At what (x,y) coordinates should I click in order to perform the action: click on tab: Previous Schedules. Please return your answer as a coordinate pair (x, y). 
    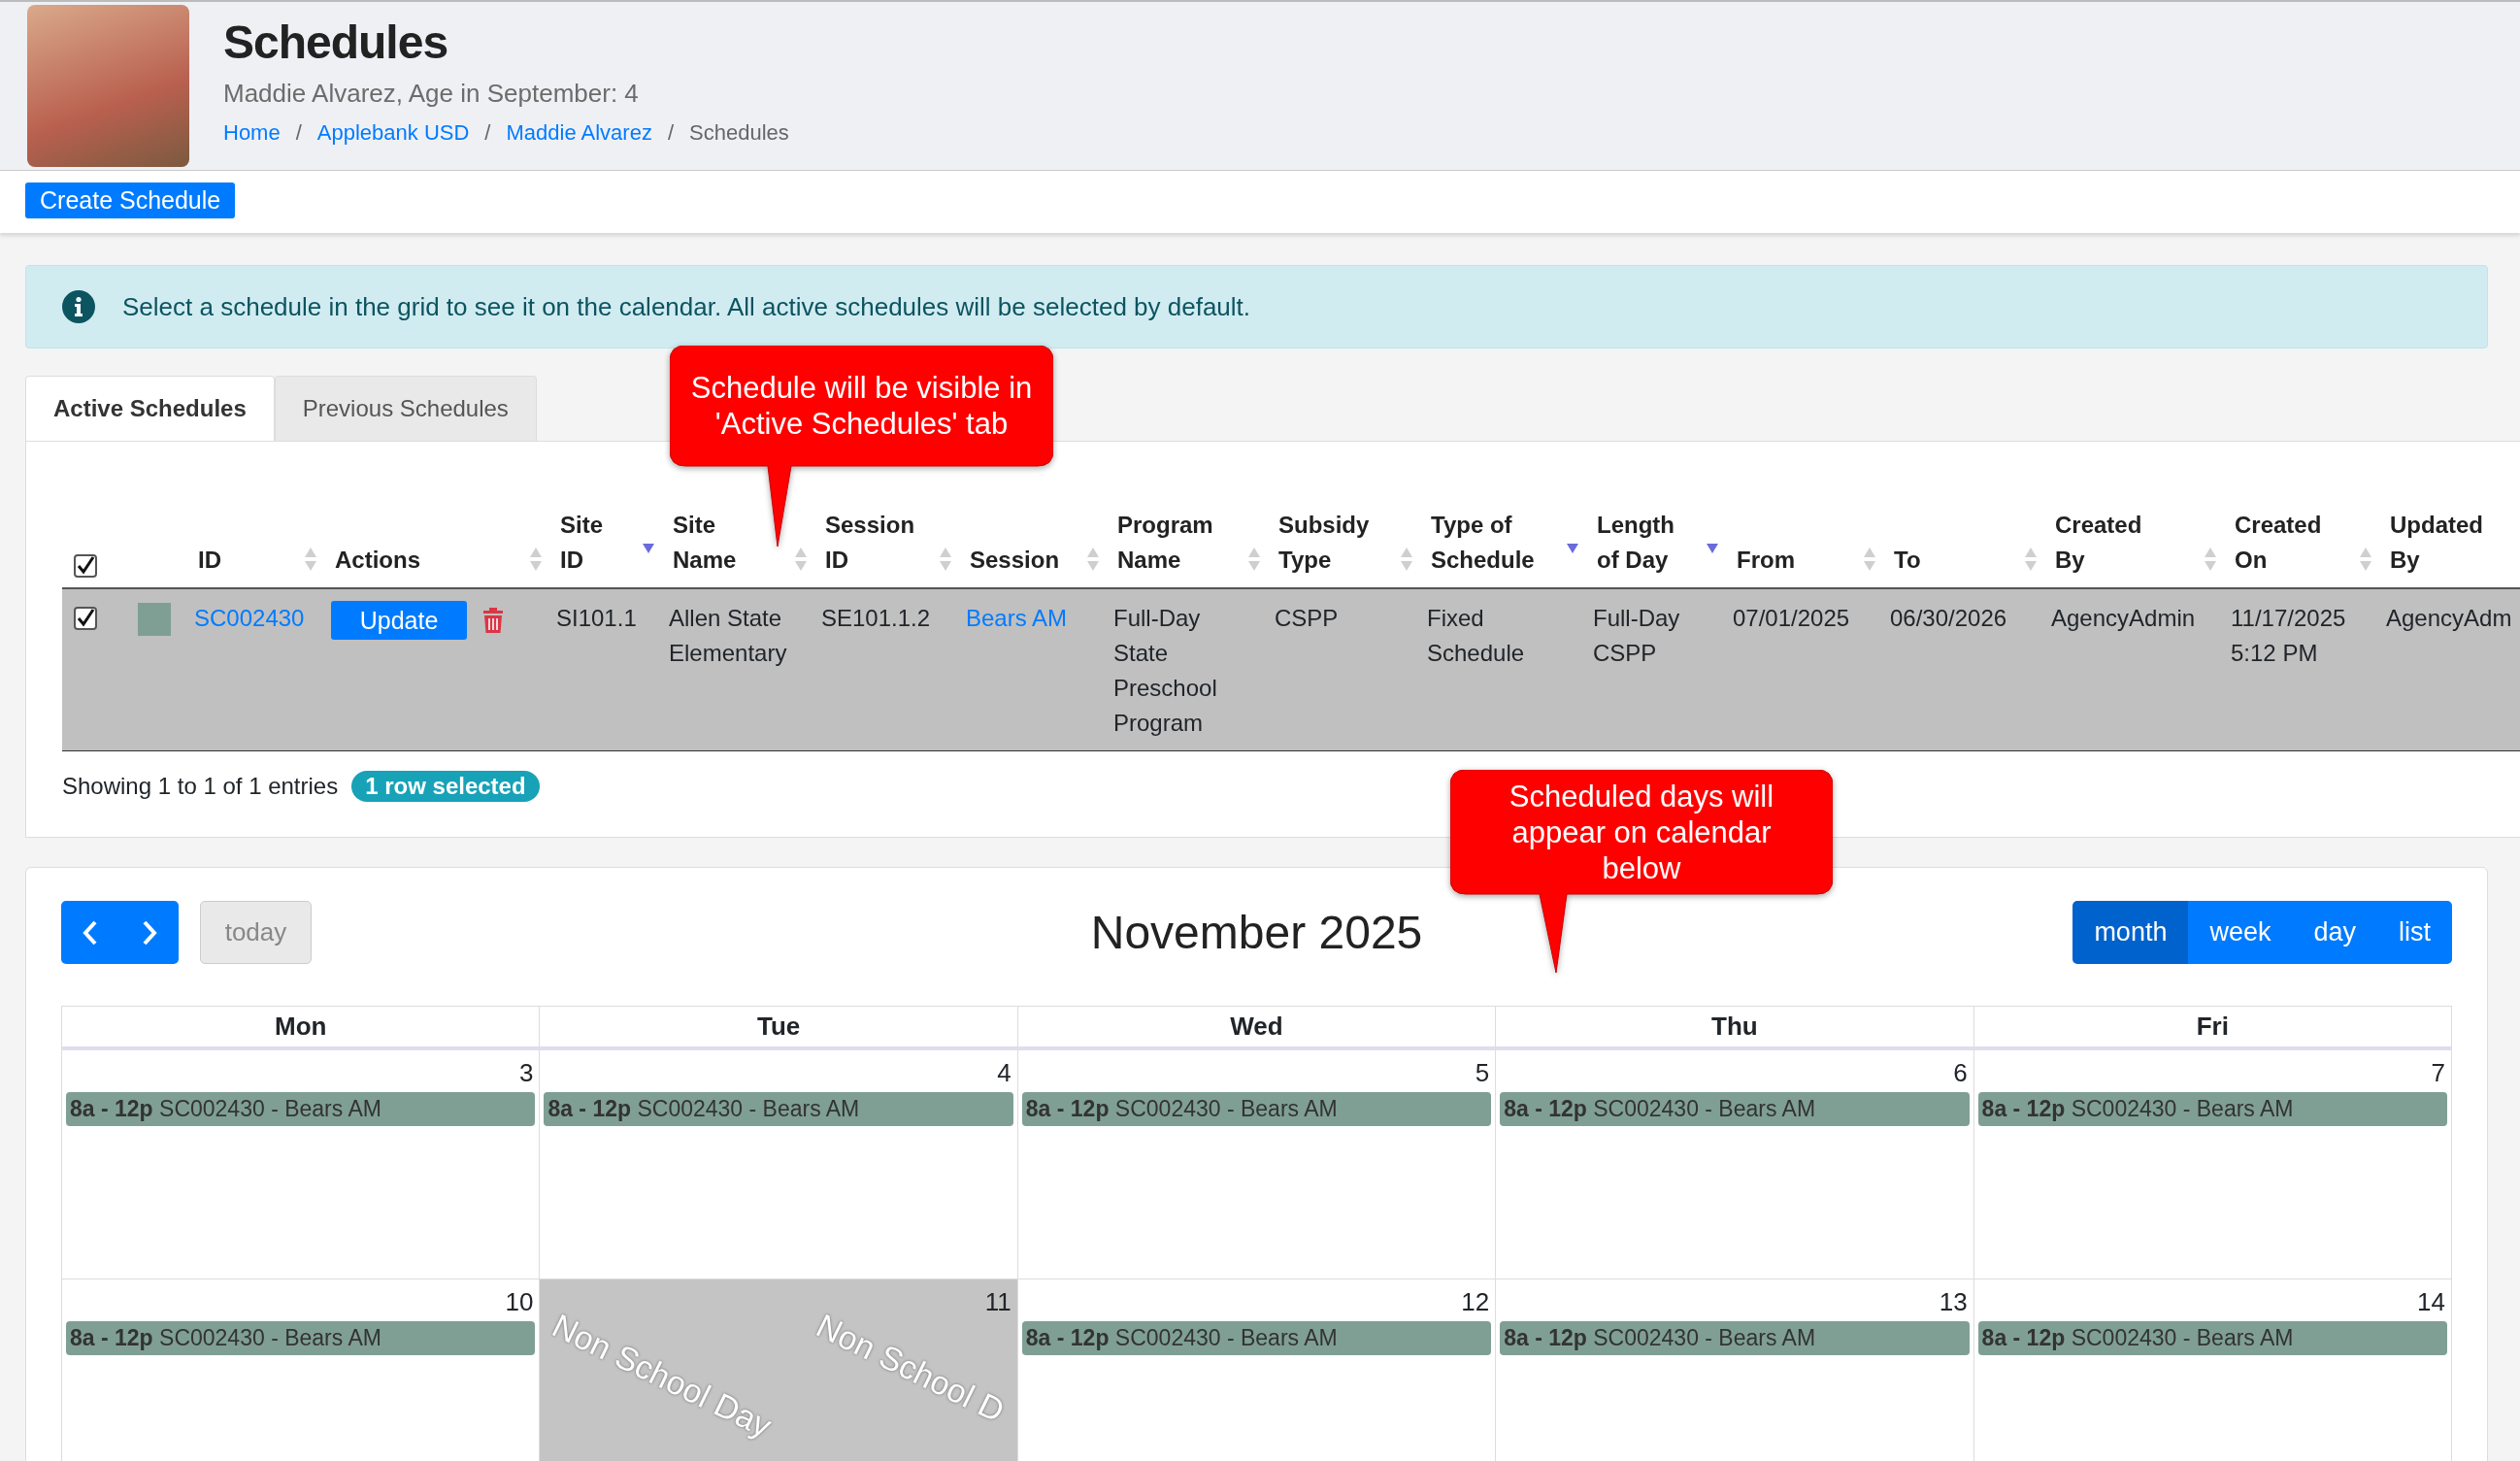
    Looking at the image, I should click on (405, 409).